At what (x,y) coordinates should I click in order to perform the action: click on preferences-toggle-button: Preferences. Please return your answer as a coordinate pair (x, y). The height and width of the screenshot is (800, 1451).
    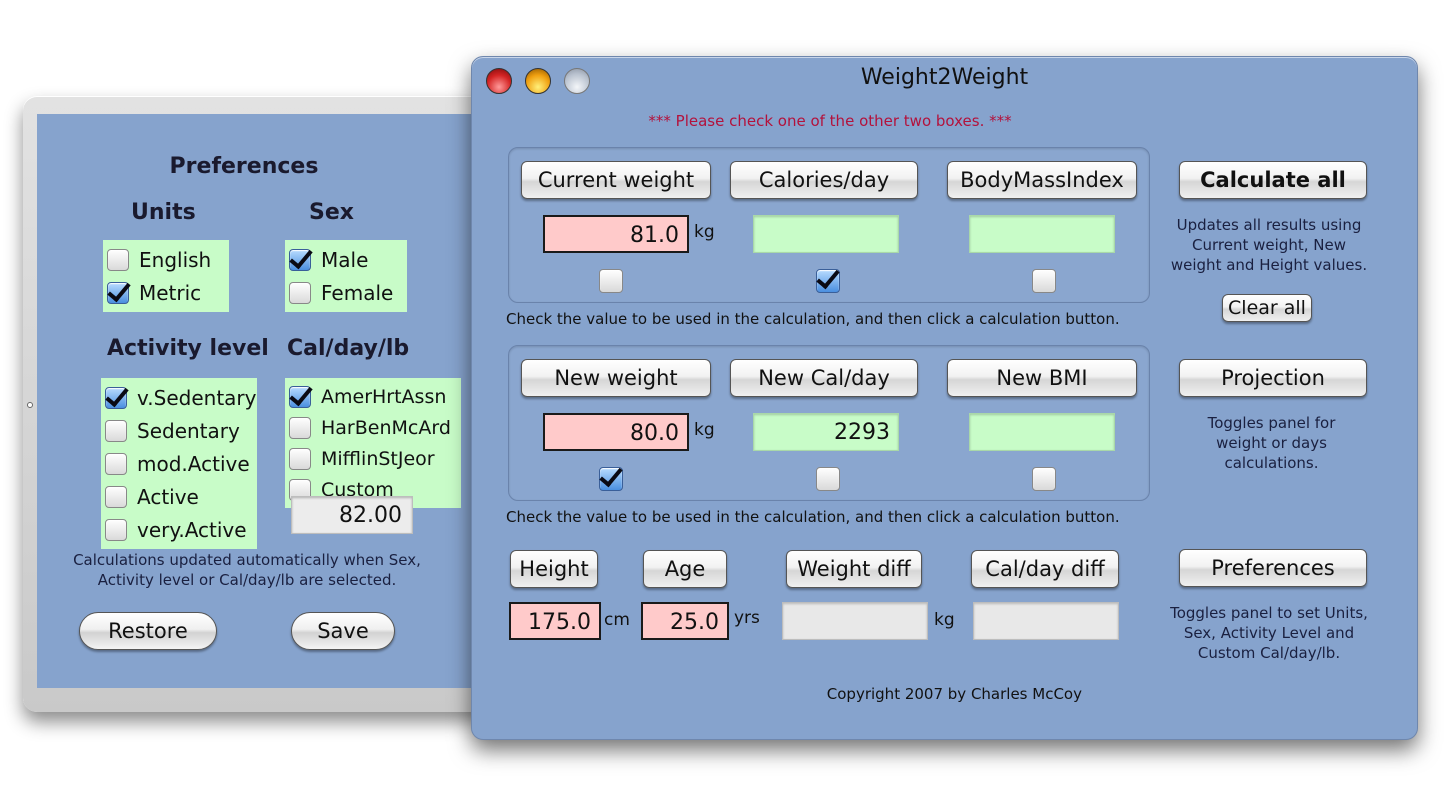
    Looking at the image, I should click on (1273, 568).